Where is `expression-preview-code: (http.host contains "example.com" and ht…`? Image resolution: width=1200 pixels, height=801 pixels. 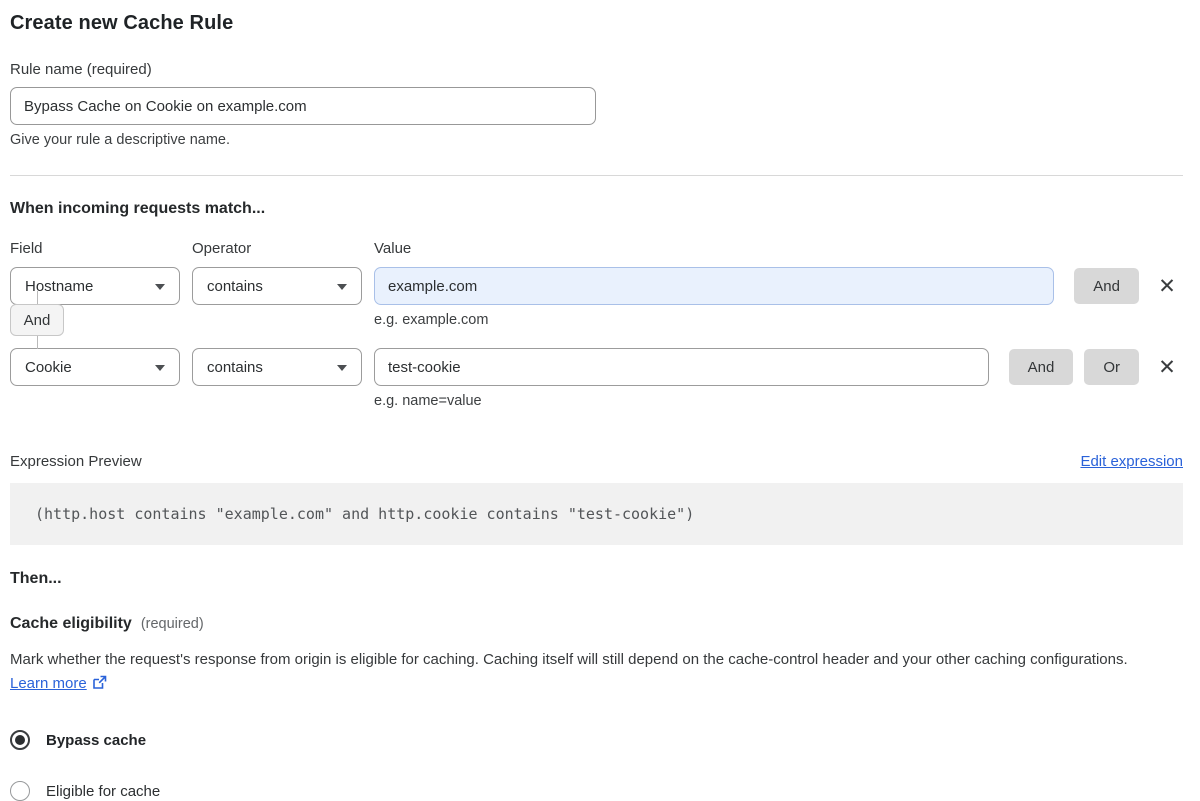
expression-preview-code: (http.host contains "example.com" and ht… is located at coordinates (596, 514).